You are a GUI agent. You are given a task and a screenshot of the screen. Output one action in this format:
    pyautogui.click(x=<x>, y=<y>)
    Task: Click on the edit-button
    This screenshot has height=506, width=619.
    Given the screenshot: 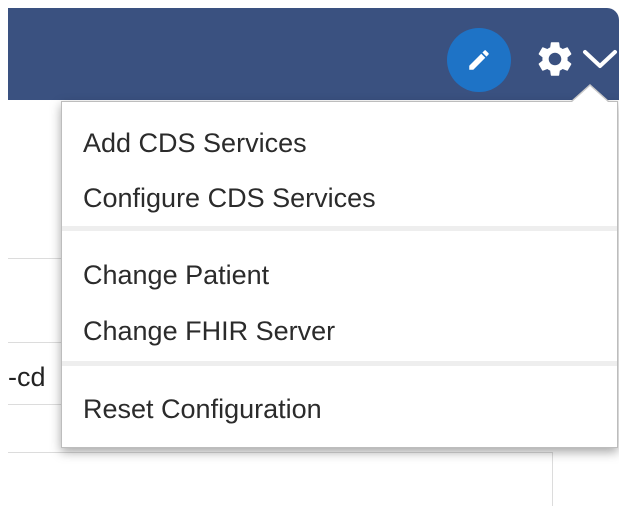 What is the action you would take?
    pyautogui.click(x=479, y=60)
    